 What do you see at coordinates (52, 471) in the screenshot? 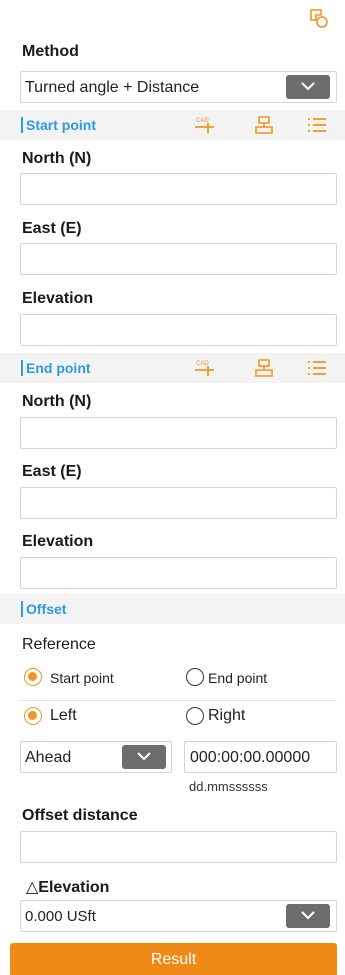
I see `end-east-label: East (E)` at bounding box center [52, 471].